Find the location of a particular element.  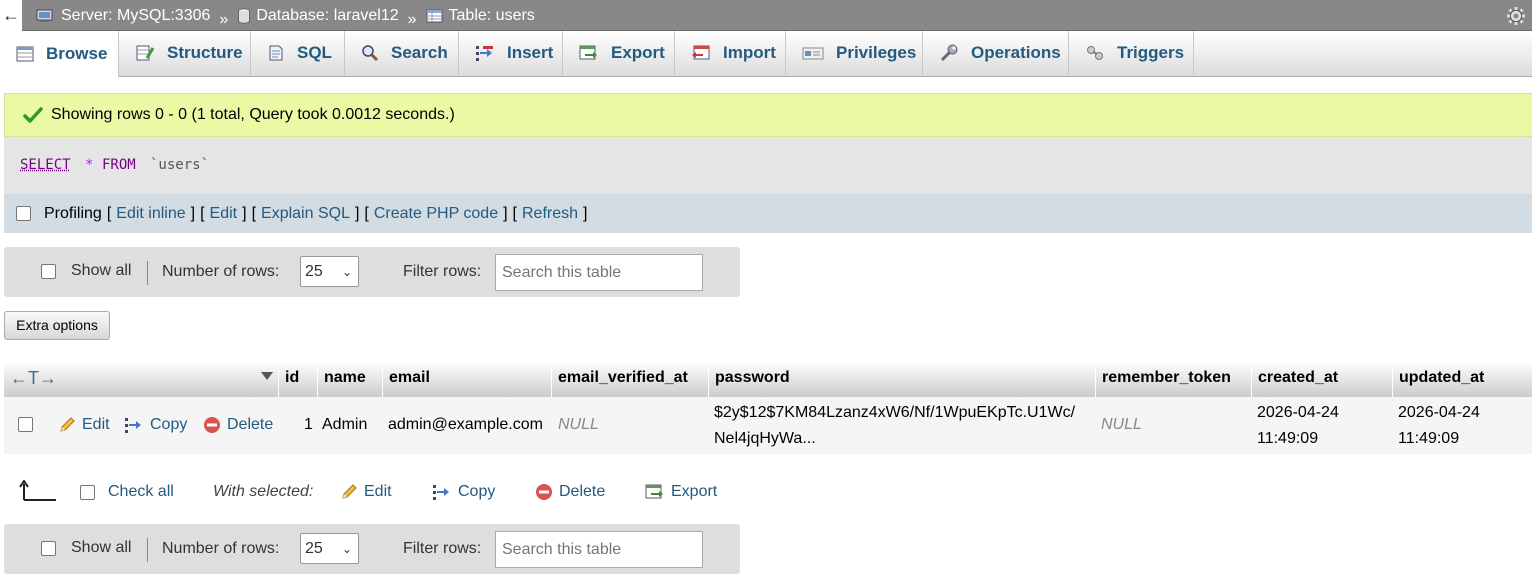

profiling-label: Profiling is located at coordinates (73, 213).